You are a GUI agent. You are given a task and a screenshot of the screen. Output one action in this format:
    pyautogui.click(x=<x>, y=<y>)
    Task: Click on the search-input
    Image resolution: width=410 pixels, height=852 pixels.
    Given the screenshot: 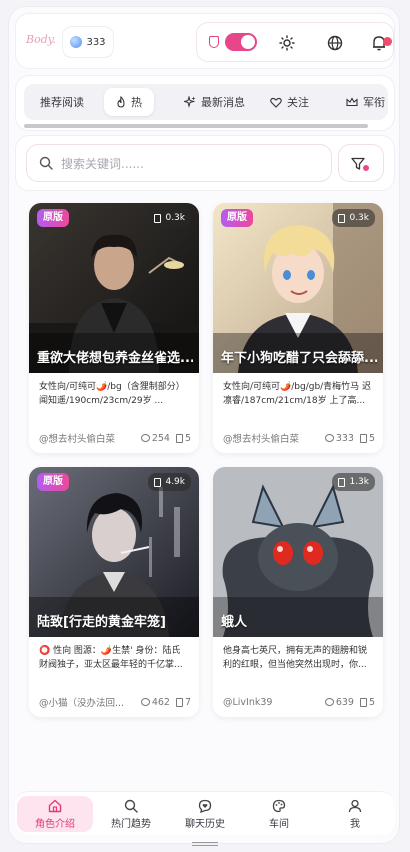 What is the action you would take?
    pyautogui.click(x=191, y=164)
    